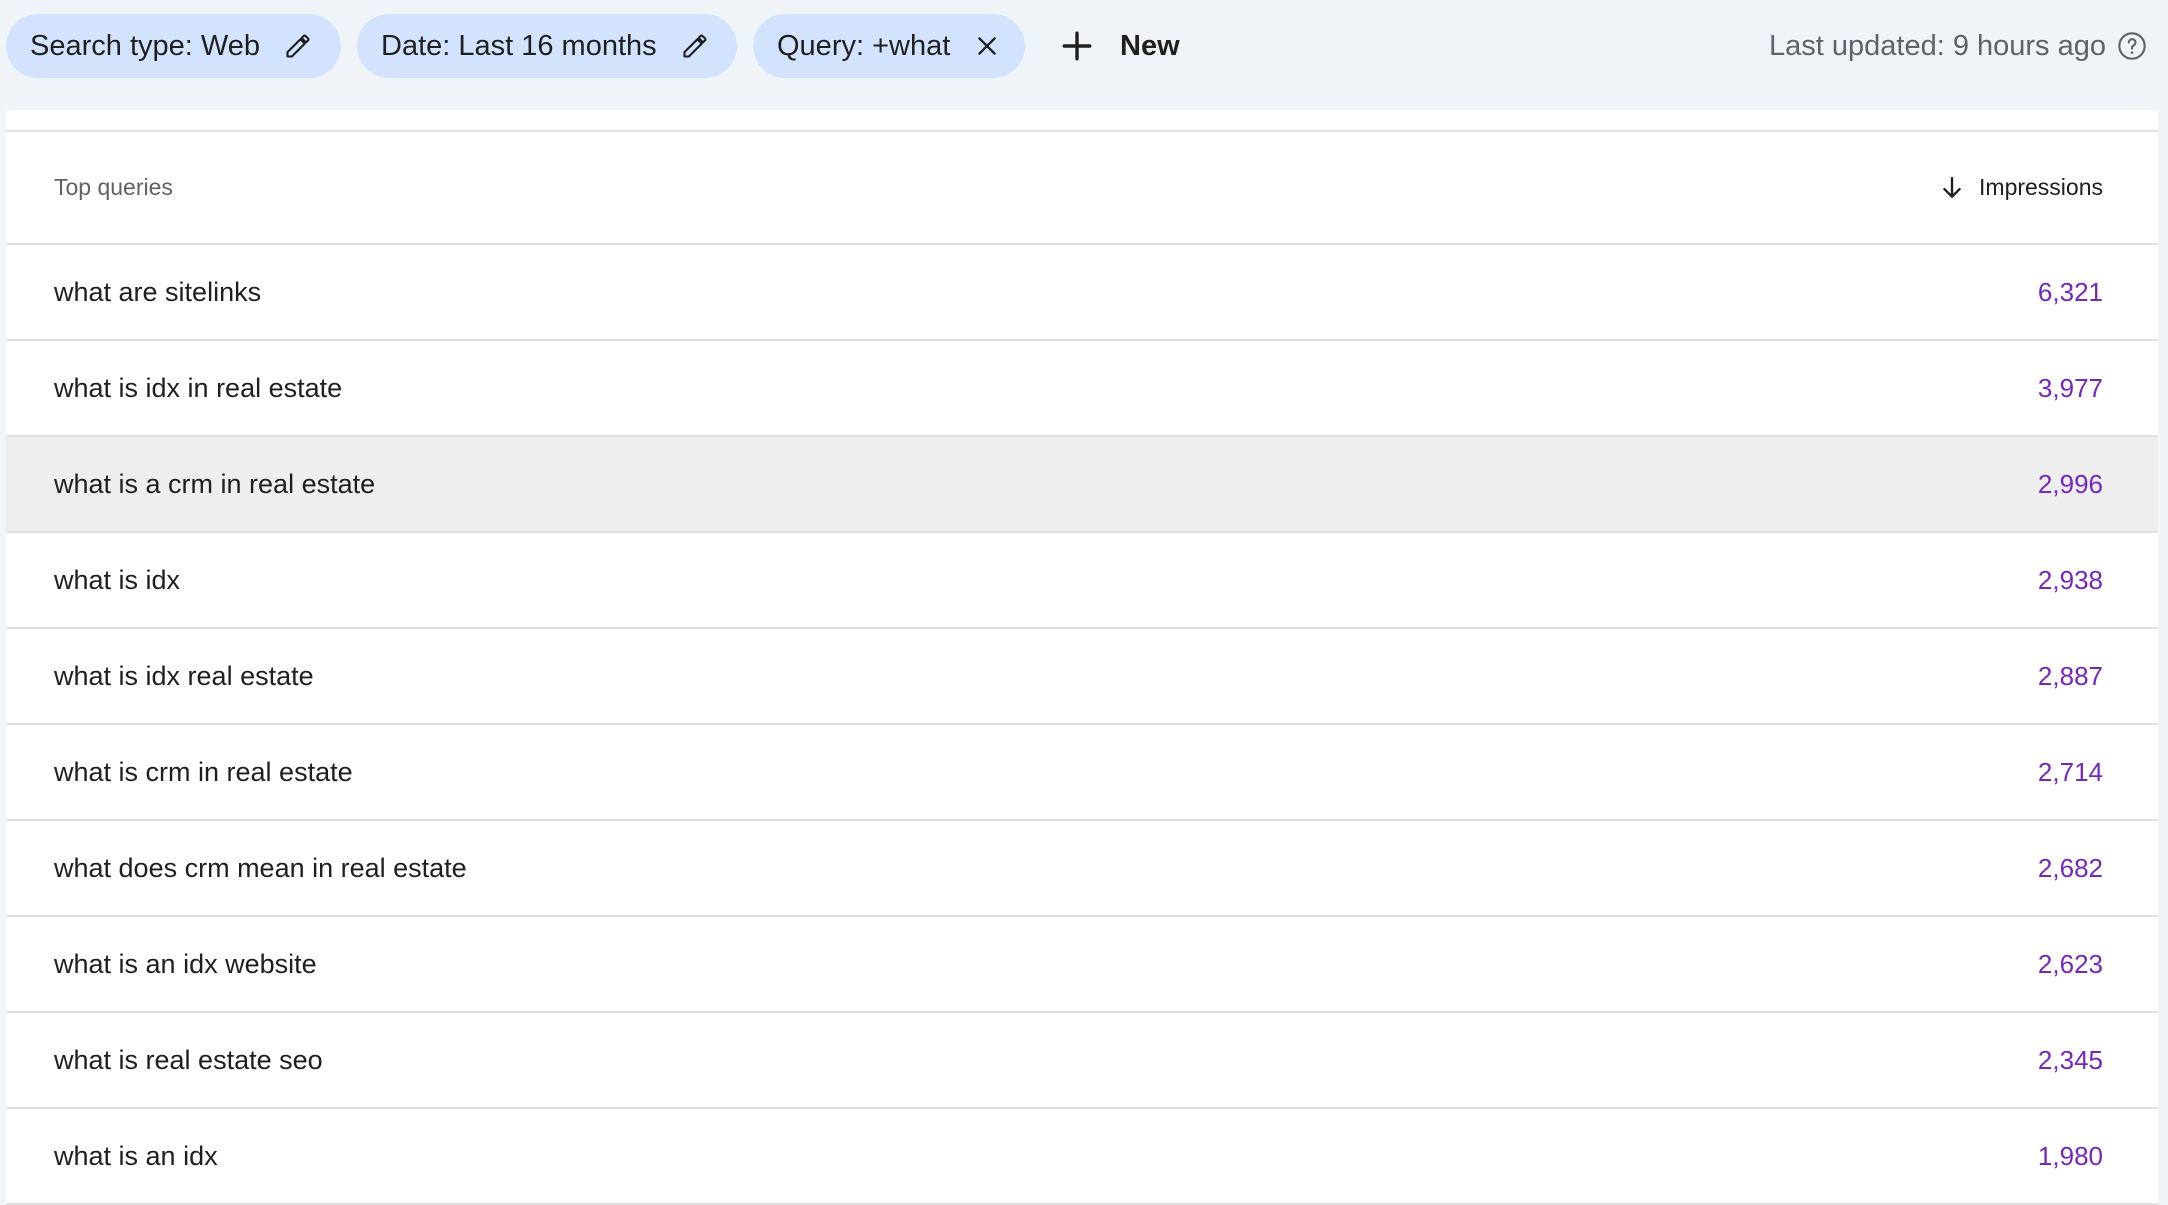 This screenshot has width=2168, height=1205. I want to click on new-filter-label: New, so click(1150, 45).